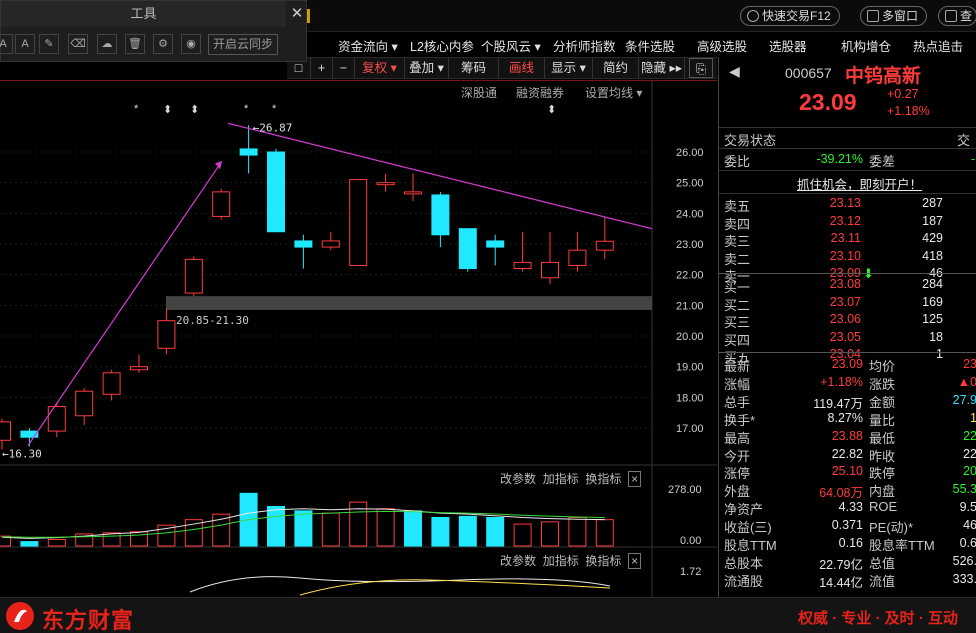  What do you see at coordinates (163, 44) in the screenshot?
I see `gear-icon: ⚙` at bounding box center [163, 44].